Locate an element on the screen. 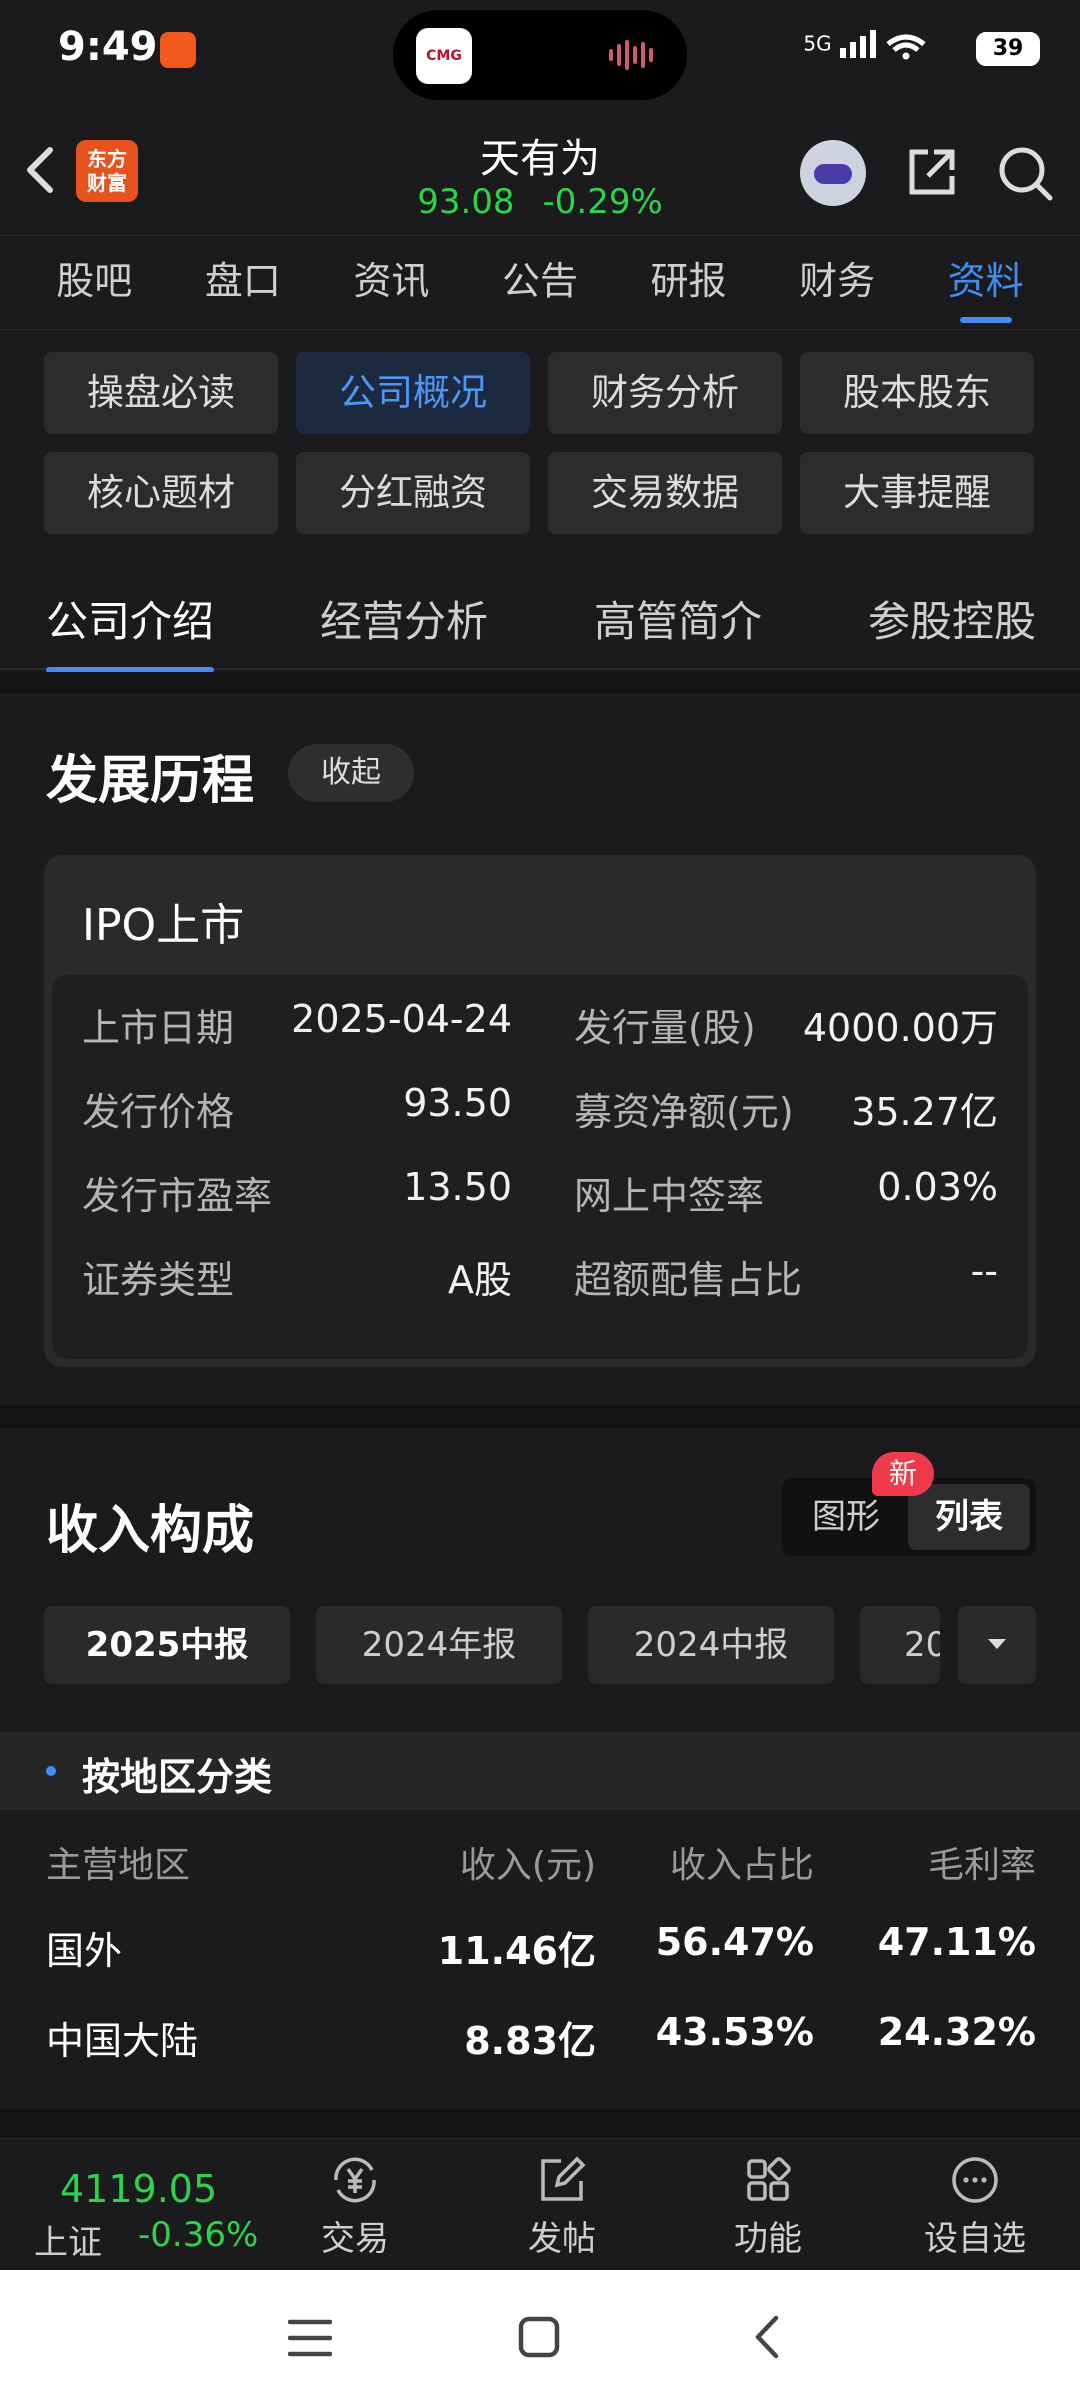 Image resolution: width=1080 pixels, height=2400 pixels. ipo-value: A股 is located at coordinates (480, 1280).